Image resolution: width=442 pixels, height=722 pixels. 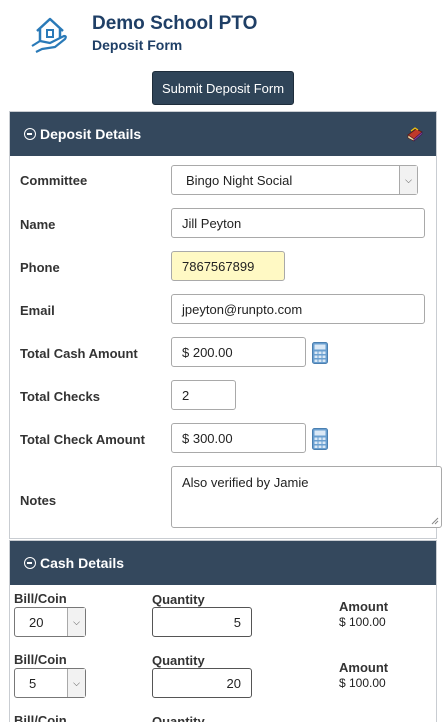 I want to click on total-cash-input: $ 200.00, so click(x=238, y=352).